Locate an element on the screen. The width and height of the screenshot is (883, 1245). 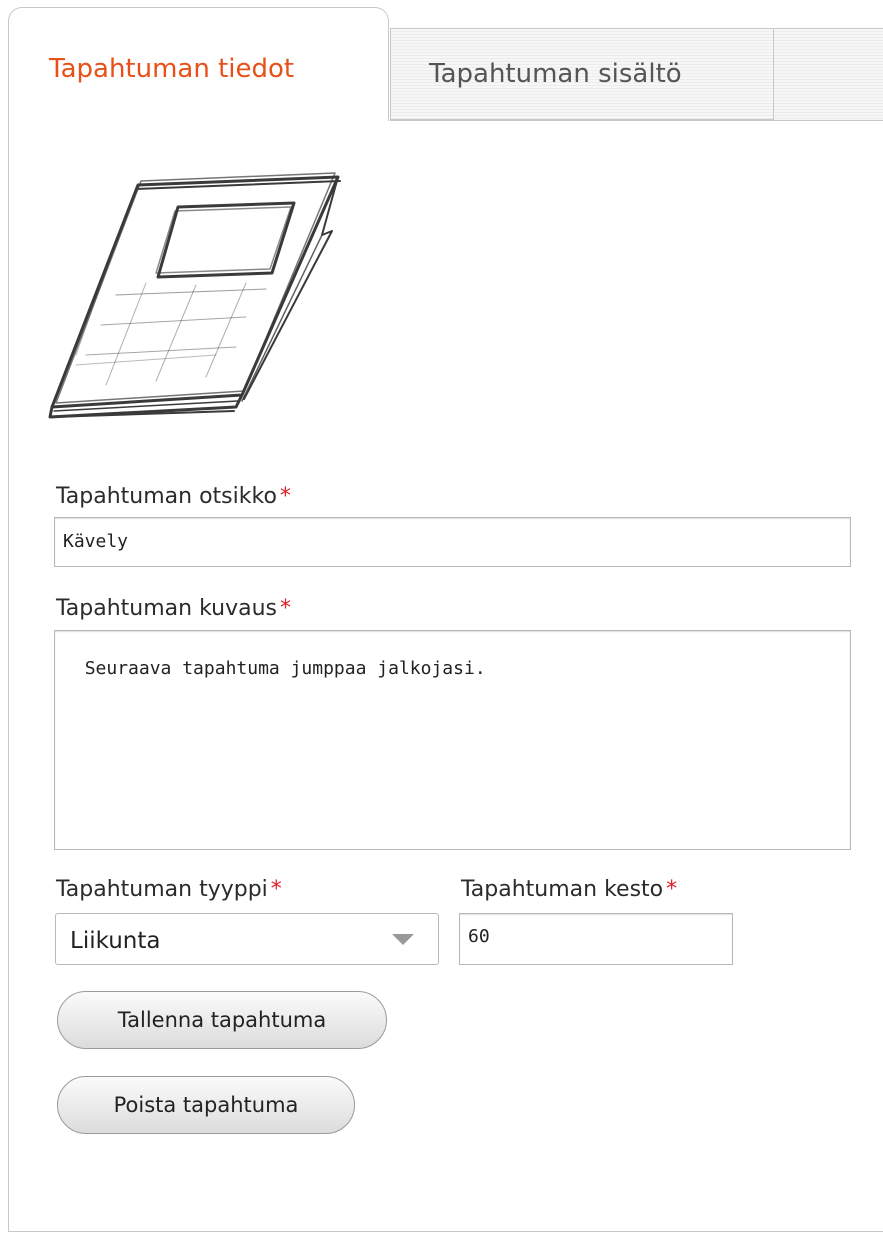
type-label-text: Tapahtuman tyyppi is located at coordinates (162, 889).